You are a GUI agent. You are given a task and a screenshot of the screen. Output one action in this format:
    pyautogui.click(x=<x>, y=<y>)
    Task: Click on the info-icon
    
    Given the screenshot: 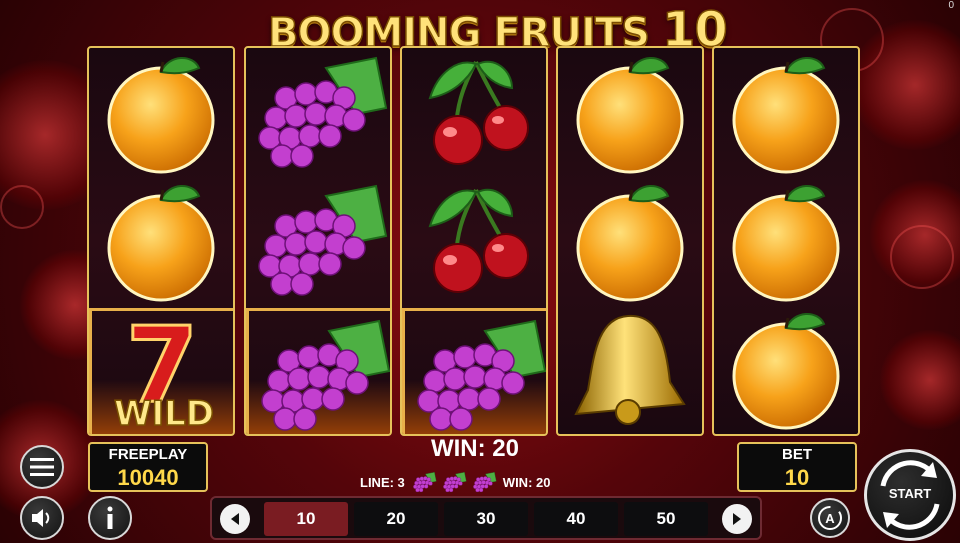 What is the action you would take?
    pyautogui.click(x=110, y=517)
    